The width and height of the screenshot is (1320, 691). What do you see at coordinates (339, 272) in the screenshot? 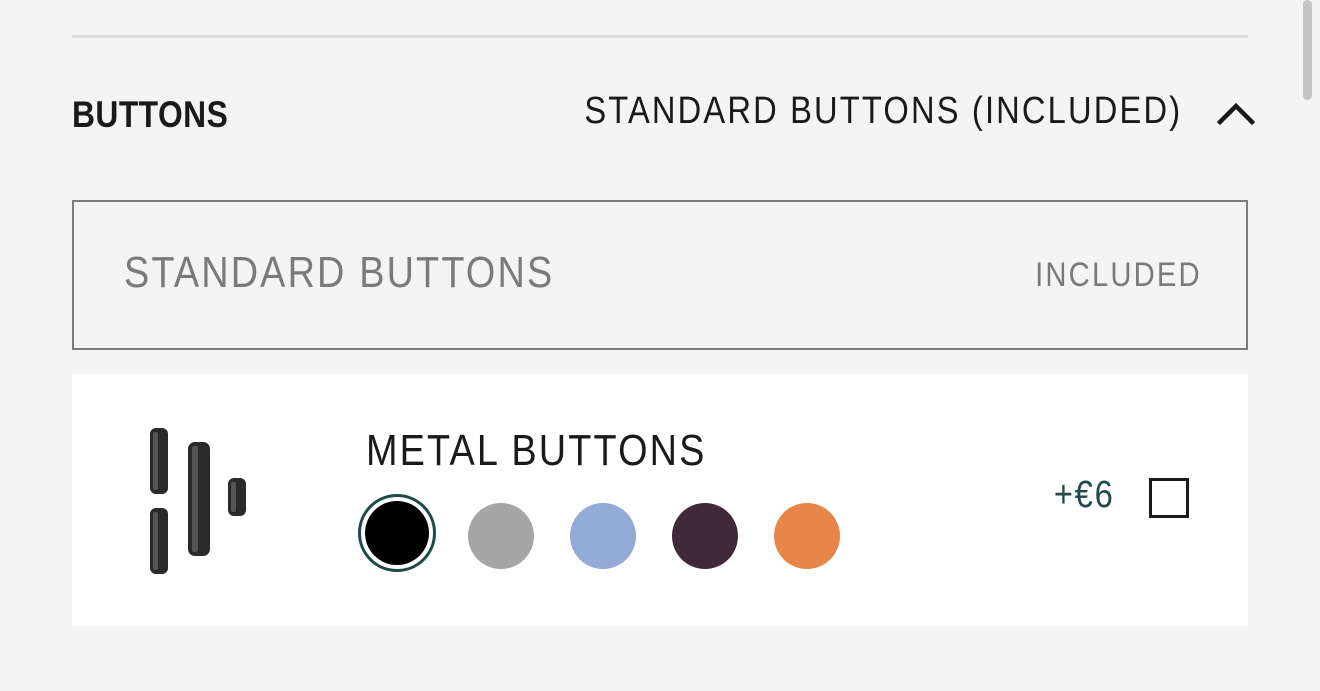
I see `option-name: STANDARD BUTTONS` at bounding box center [339, 272].